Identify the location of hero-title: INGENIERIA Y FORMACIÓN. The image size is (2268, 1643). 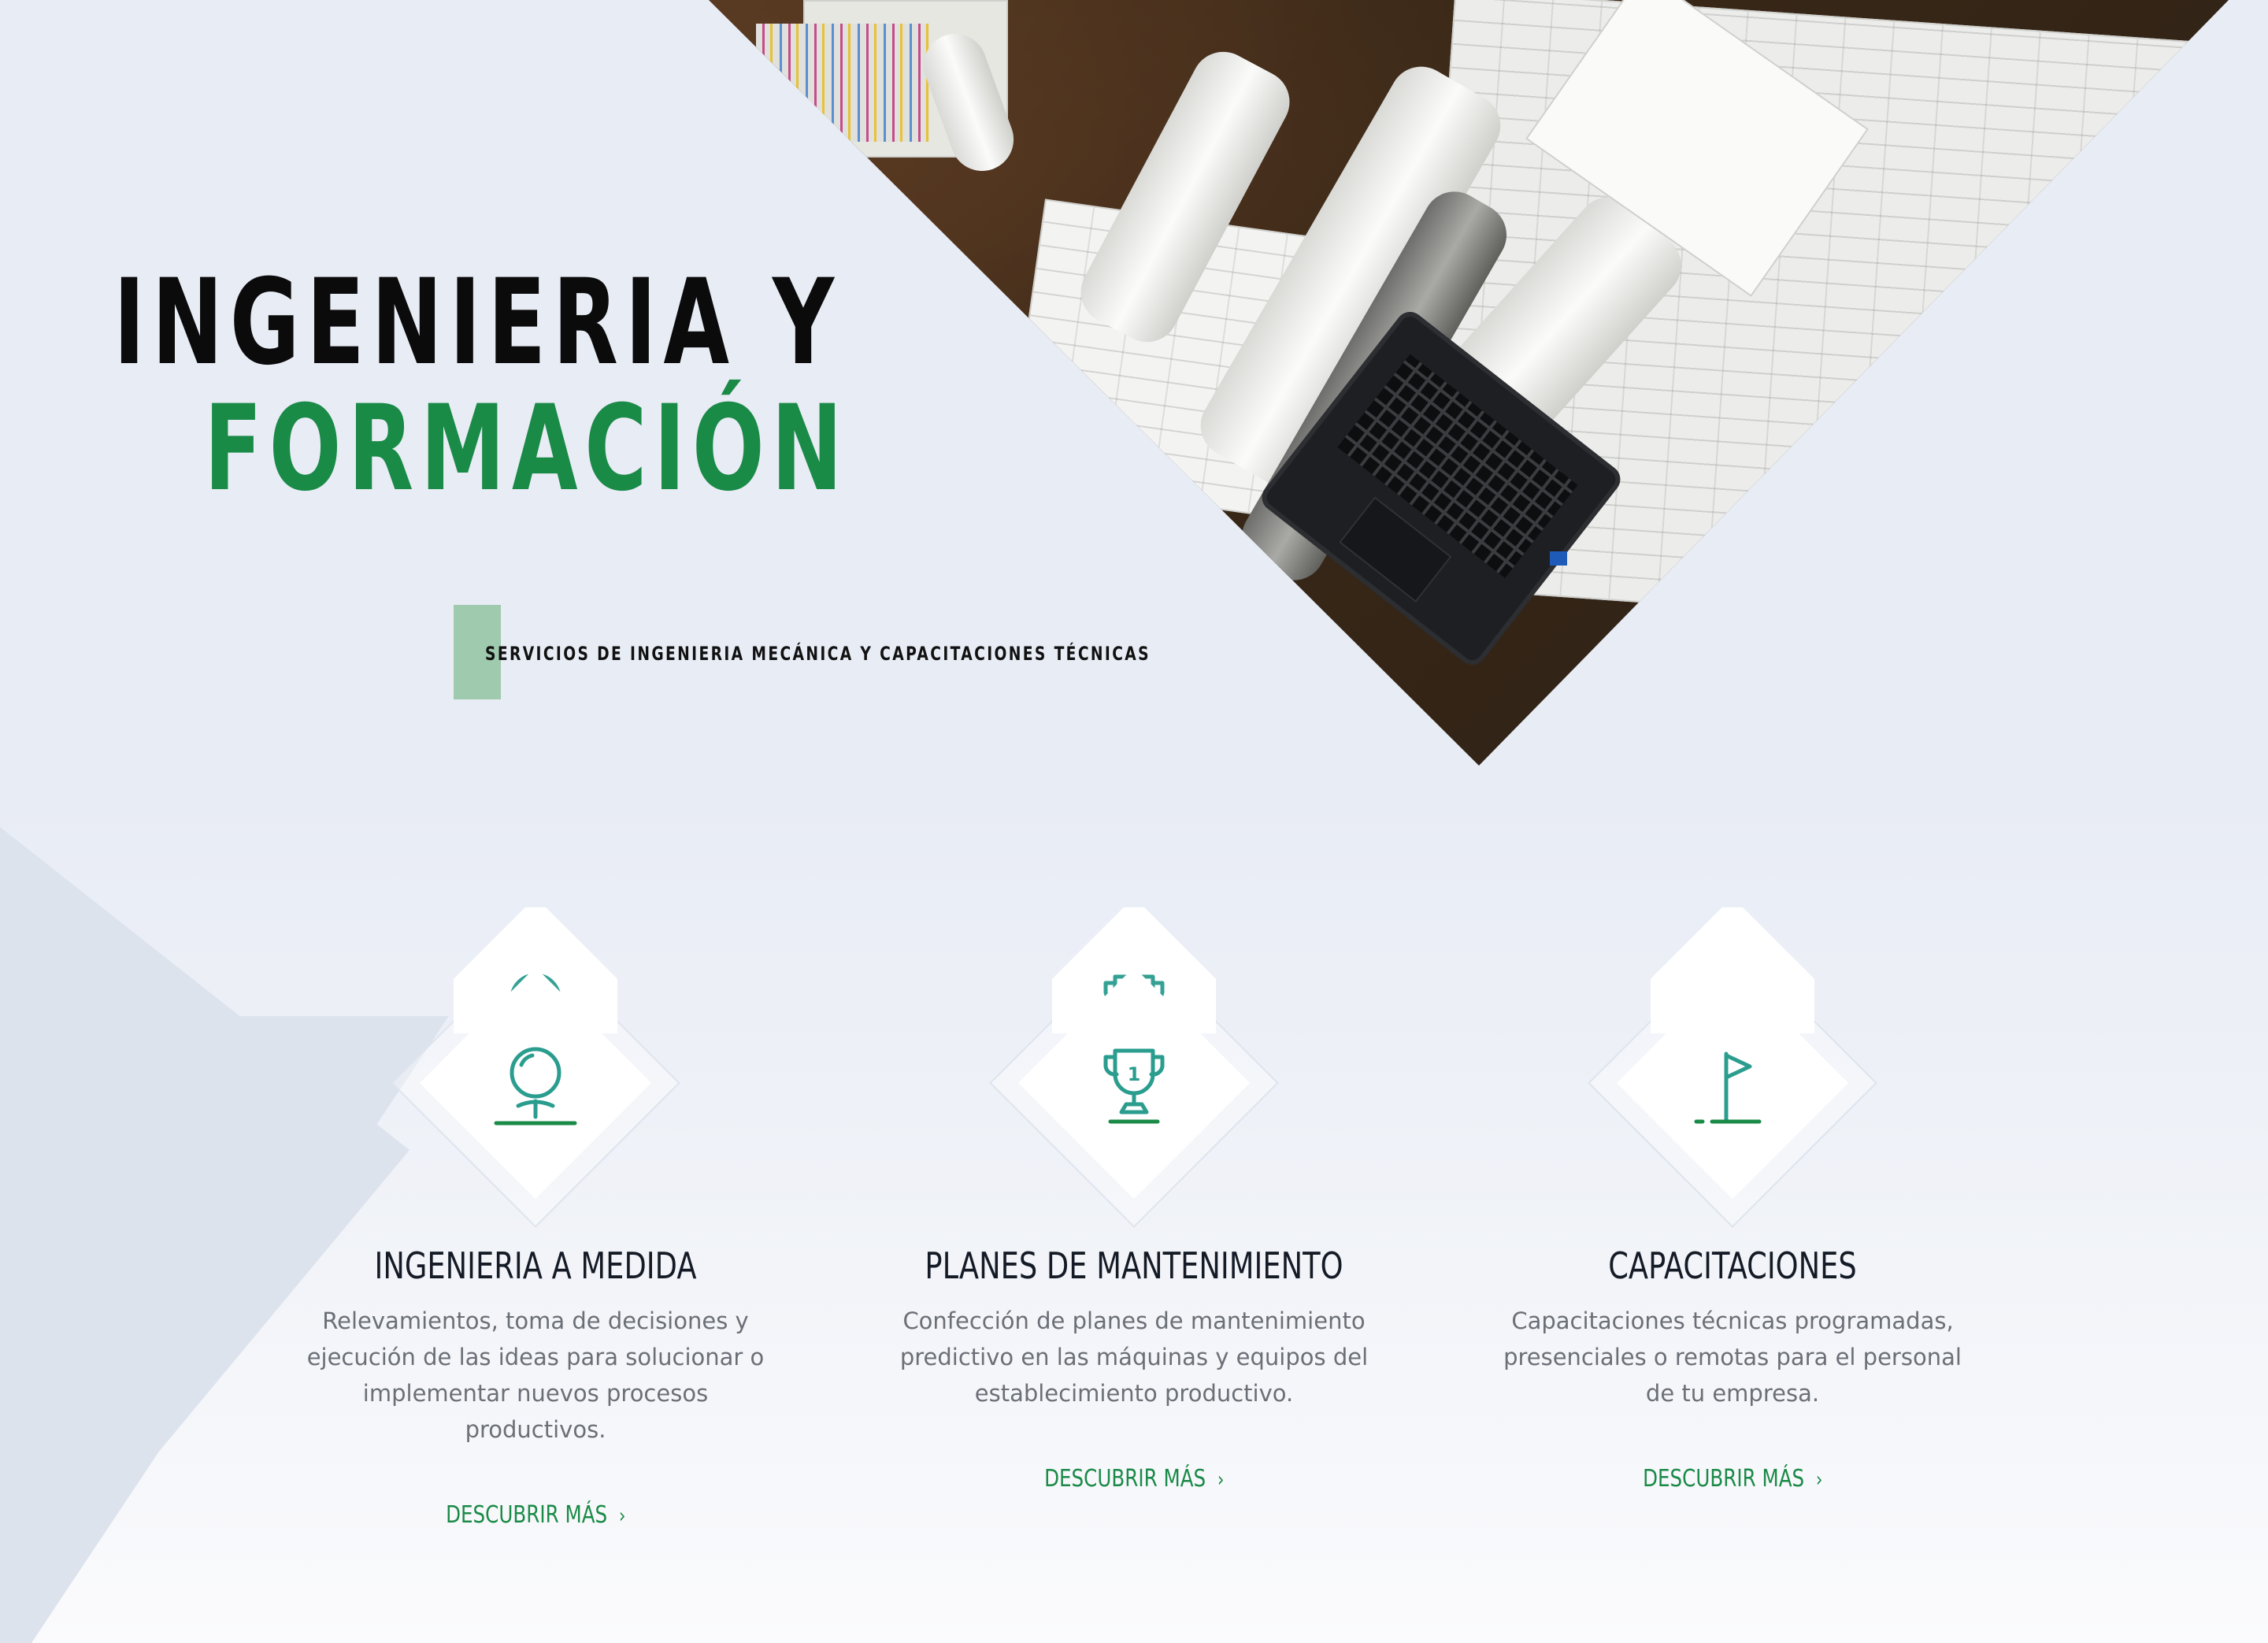
(481, 386).